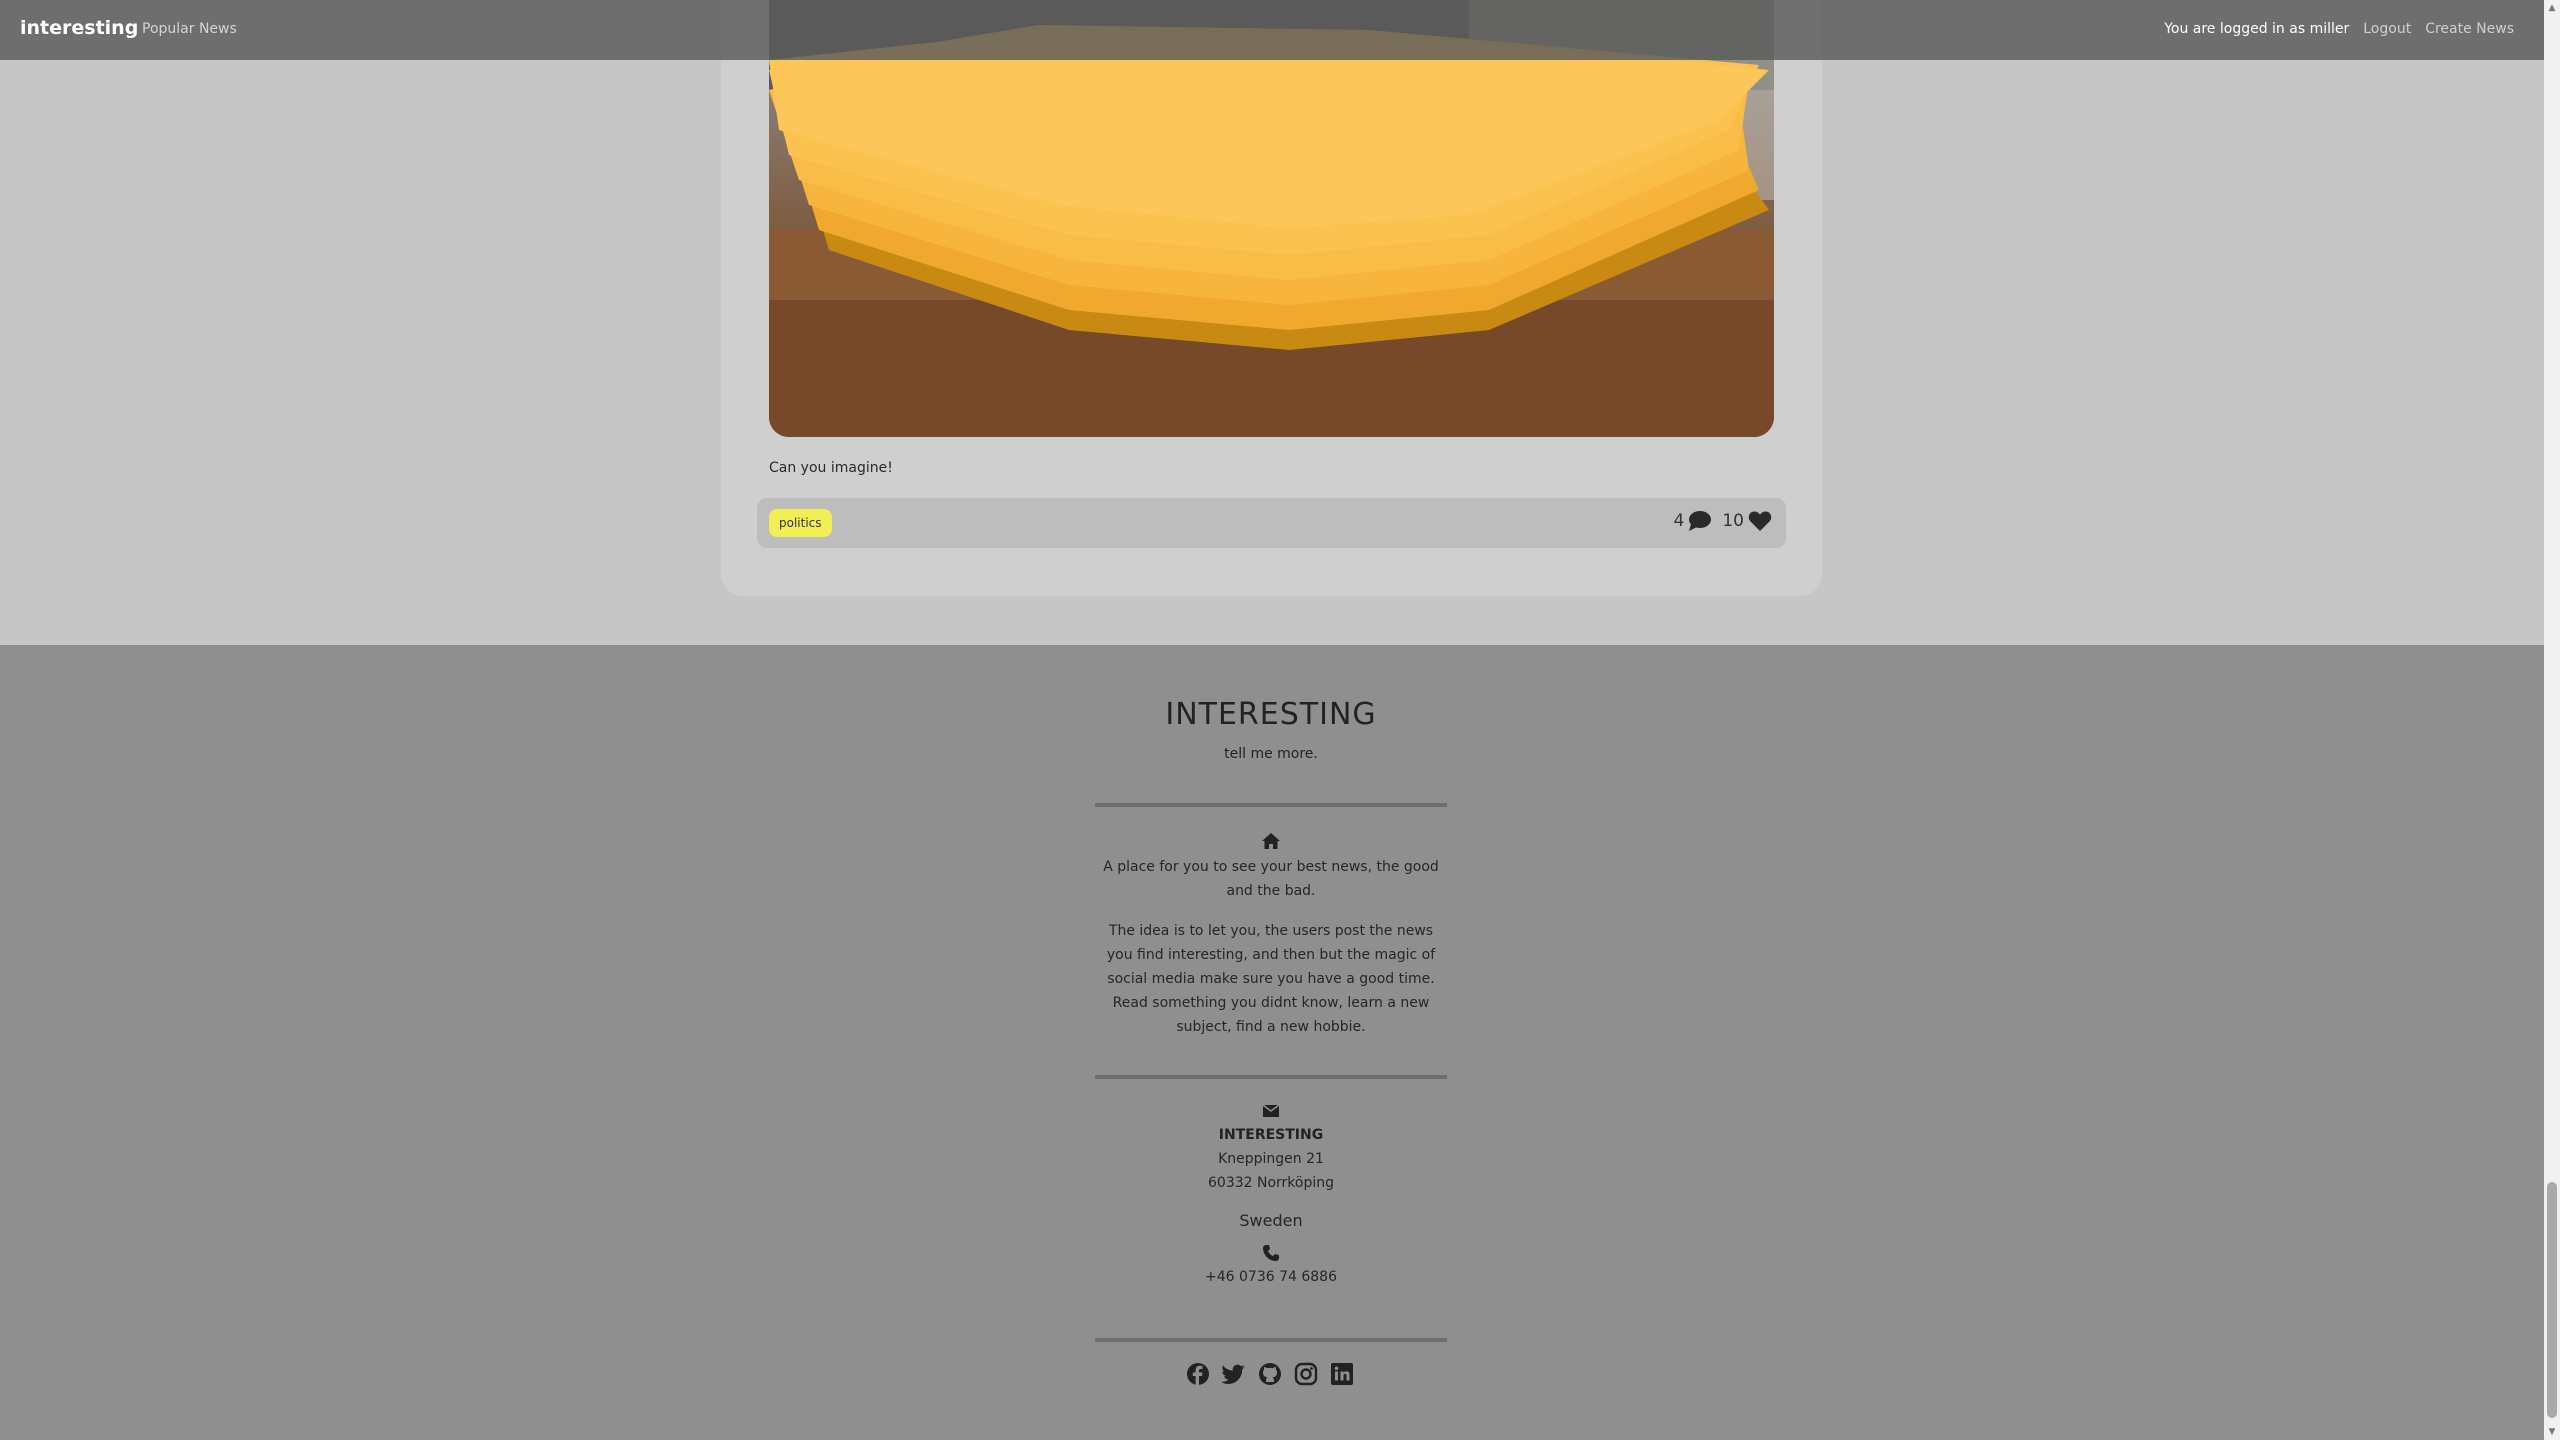 The image size is (2560, 1440). What do you see at coordinates (189, 29) in the screenshot?
I see `popular-news-link: Popular News` at bounding box center [189, 29].